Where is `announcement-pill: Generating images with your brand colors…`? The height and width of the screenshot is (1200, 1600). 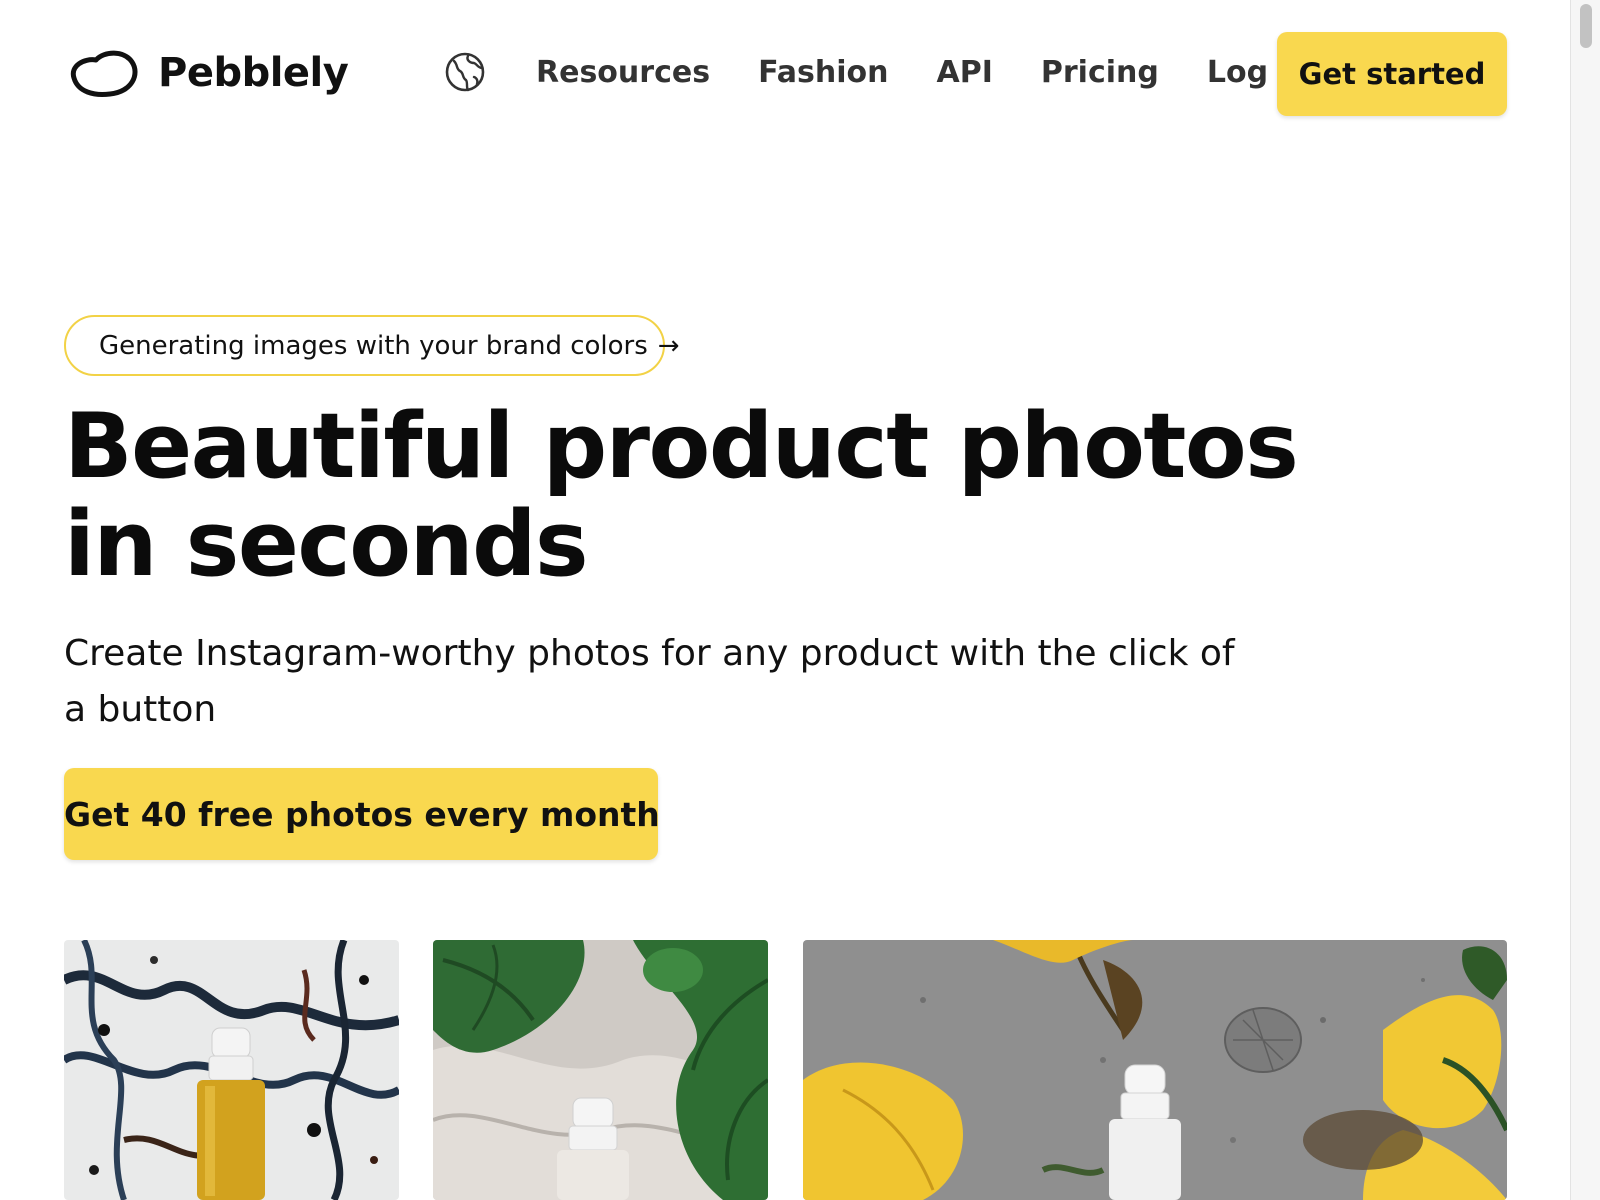
announcement-pill: Generating images with your brand colors… is located at coordinates (372, 345).